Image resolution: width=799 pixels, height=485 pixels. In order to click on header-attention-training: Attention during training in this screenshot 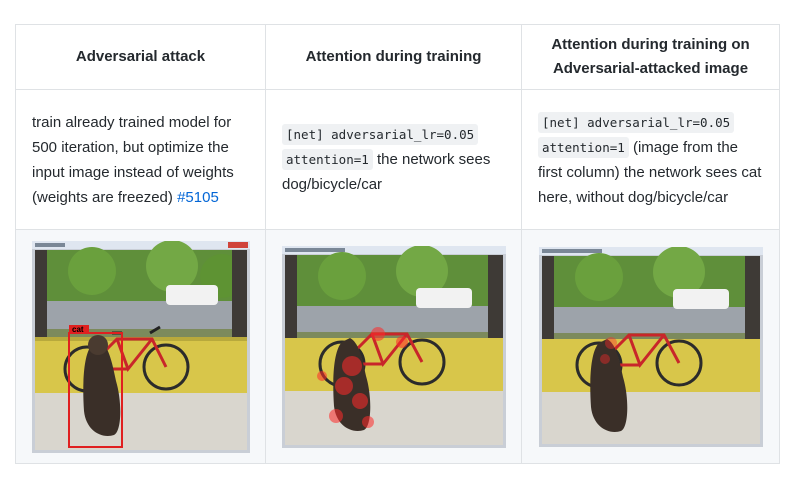, I will do `click(393, 57)`.